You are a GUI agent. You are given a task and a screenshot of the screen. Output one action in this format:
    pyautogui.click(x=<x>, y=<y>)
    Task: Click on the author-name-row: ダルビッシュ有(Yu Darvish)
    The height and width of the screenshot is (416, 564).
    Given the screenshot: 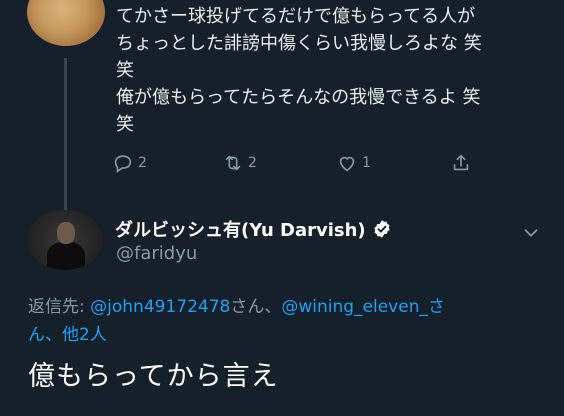 What is the action you would take?
    pyautogui.click(x=253, y=229)
    